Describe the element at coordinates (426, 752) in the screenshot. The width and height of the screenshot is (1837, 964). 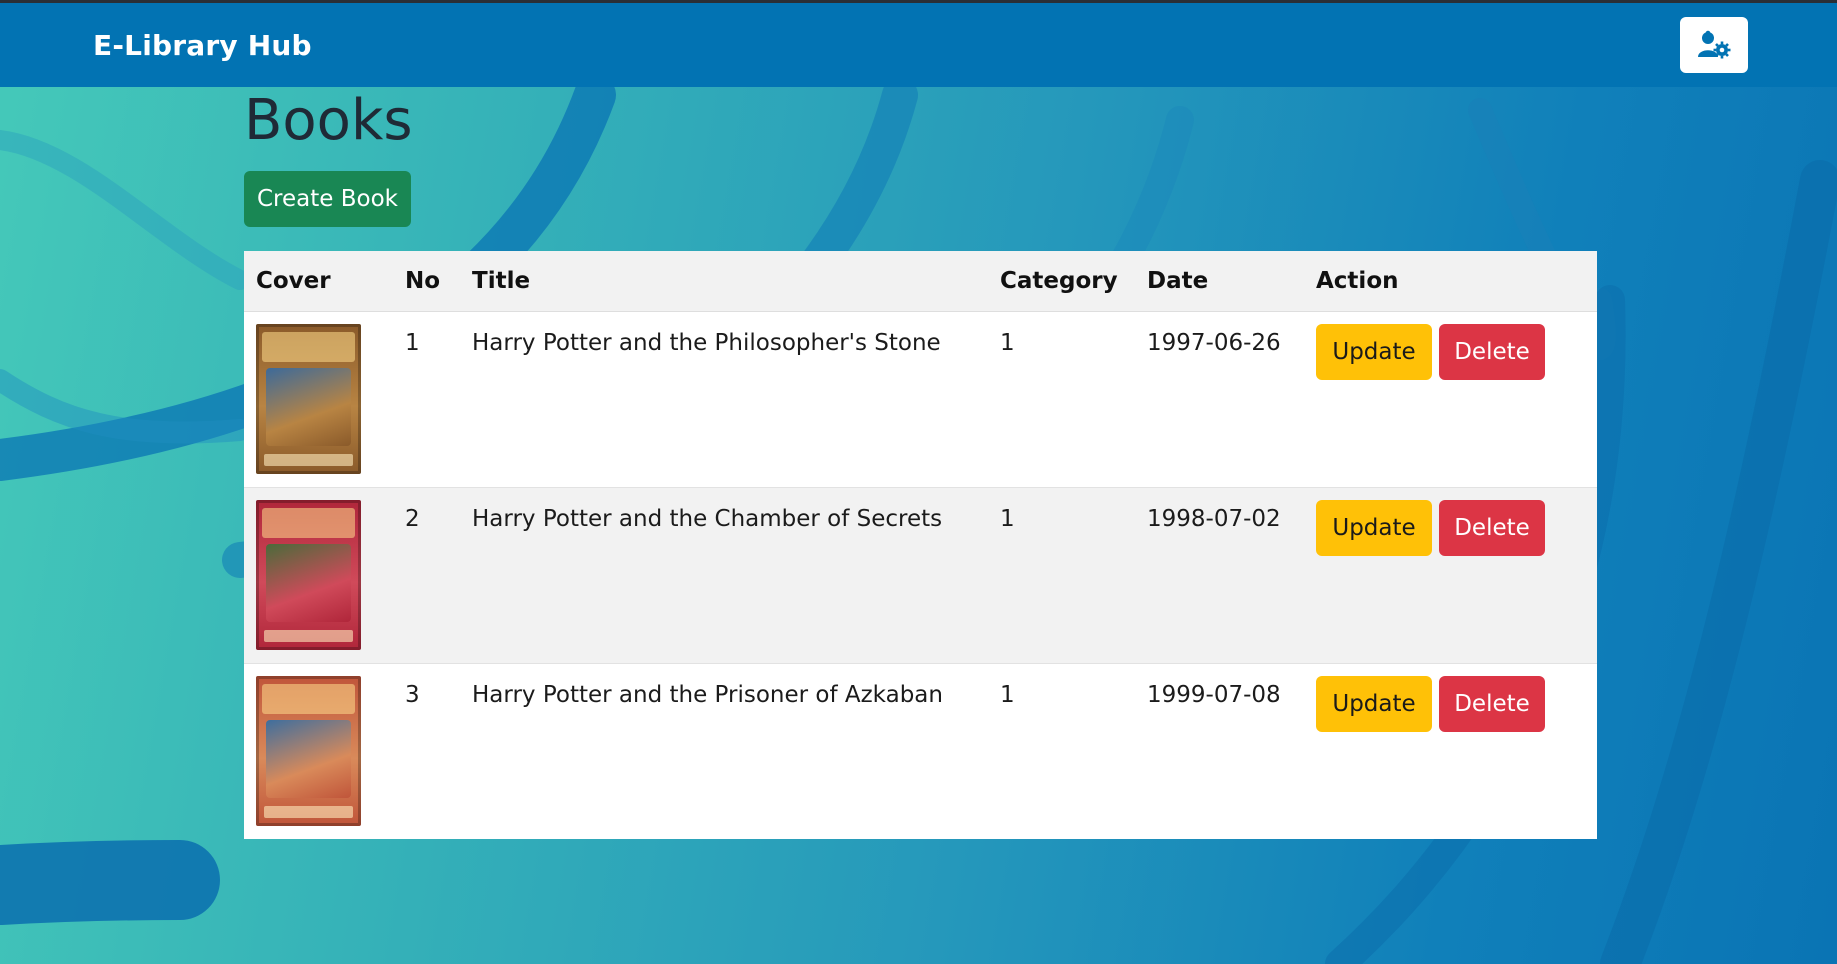
I see `number-cell: 3` at that location.